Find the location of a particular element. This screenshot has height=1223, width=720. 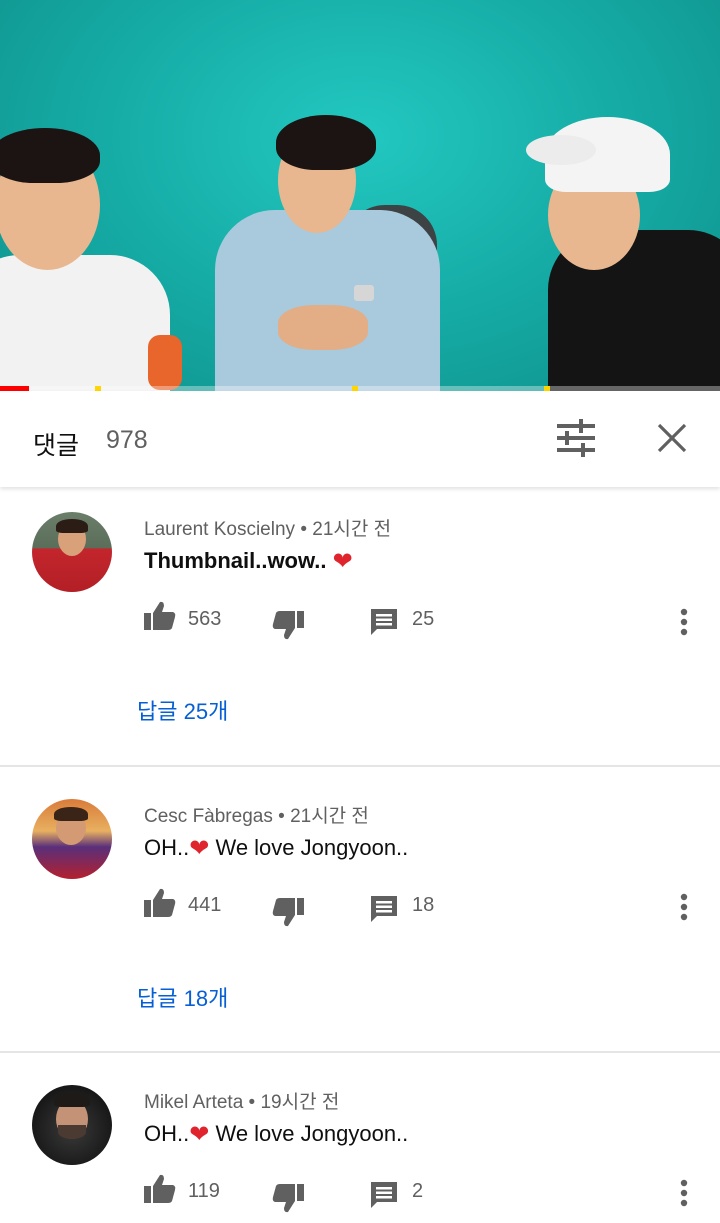

comment-text-body: Thumbnail..wow.. is located at coordinates (238, 560).